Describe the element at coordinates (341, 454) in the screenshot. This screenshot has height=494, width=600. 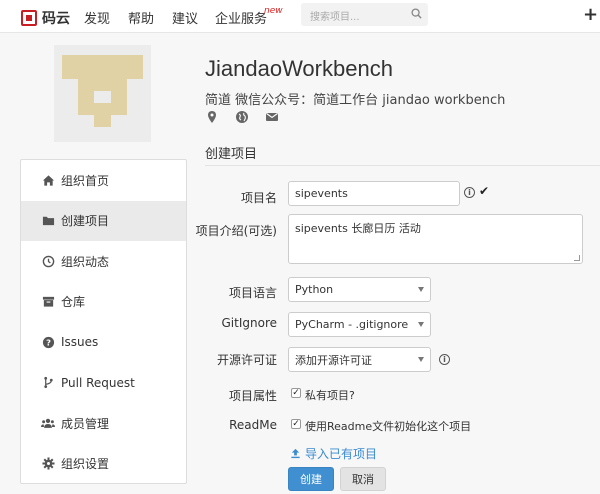
I see `import-link-label: 导入已有项目` at that location.